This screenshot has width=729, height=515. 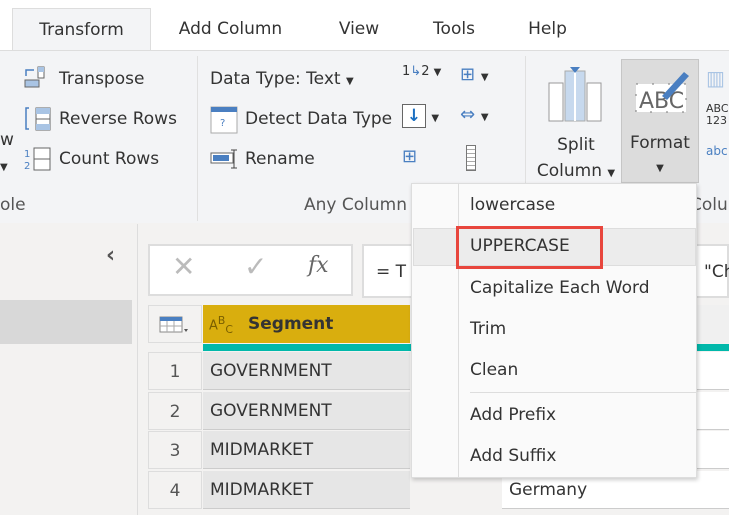 I want to click on convert-to-list-button, so click(x=471, y=160).